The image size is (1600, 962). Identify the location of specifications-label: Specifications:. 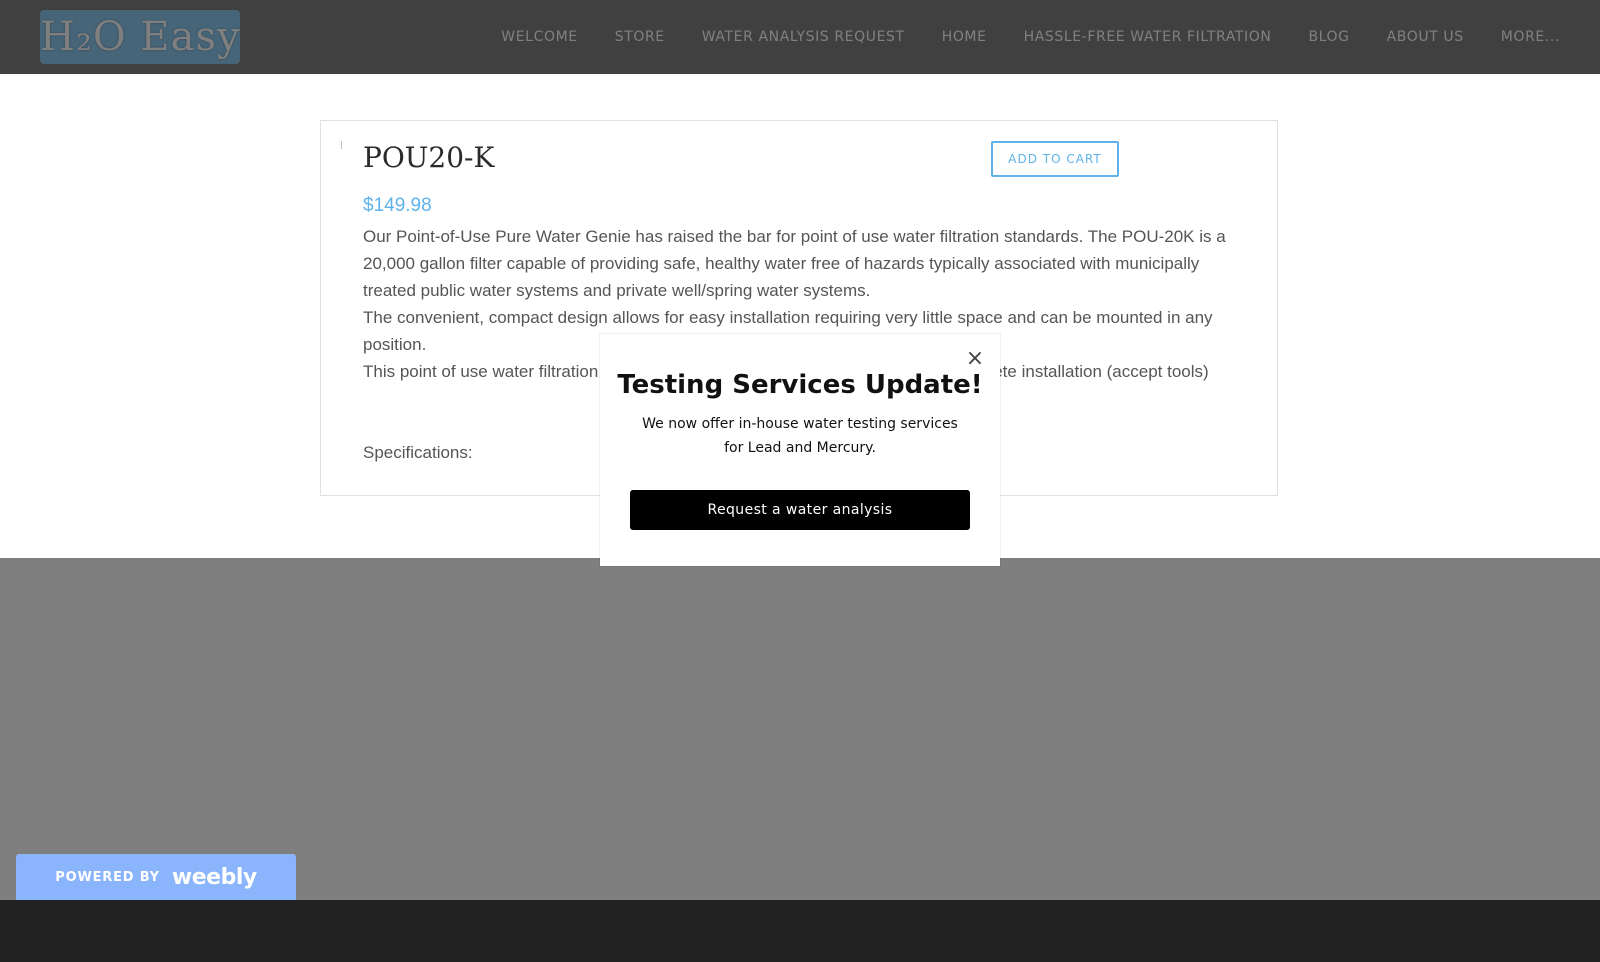
(418, 452).